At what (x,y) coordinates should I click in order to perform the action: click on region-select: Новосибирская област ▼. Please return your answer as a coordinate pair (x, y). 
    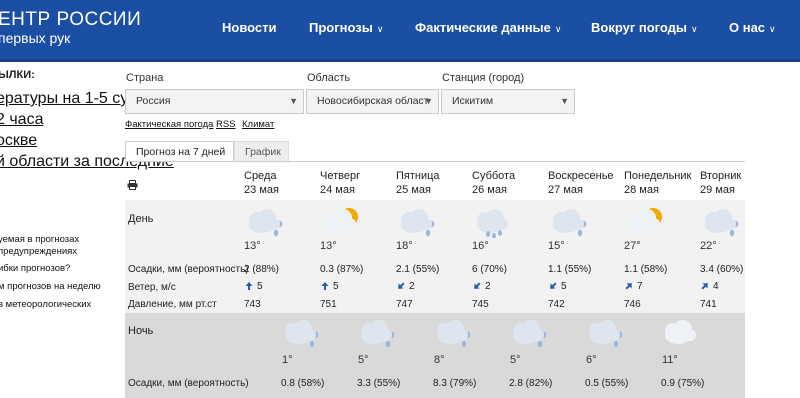
    Looking at the image, I should click on (372, 101).